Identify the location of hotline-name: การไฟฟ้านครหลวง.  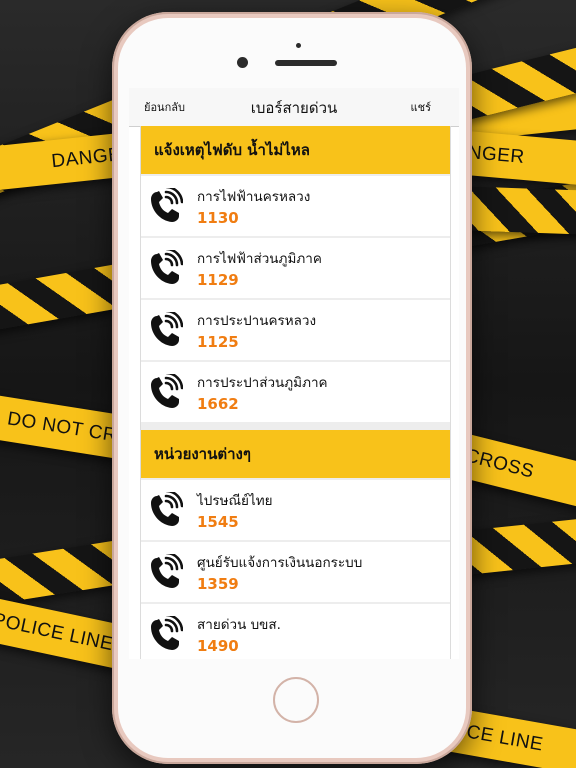
(254, 197).